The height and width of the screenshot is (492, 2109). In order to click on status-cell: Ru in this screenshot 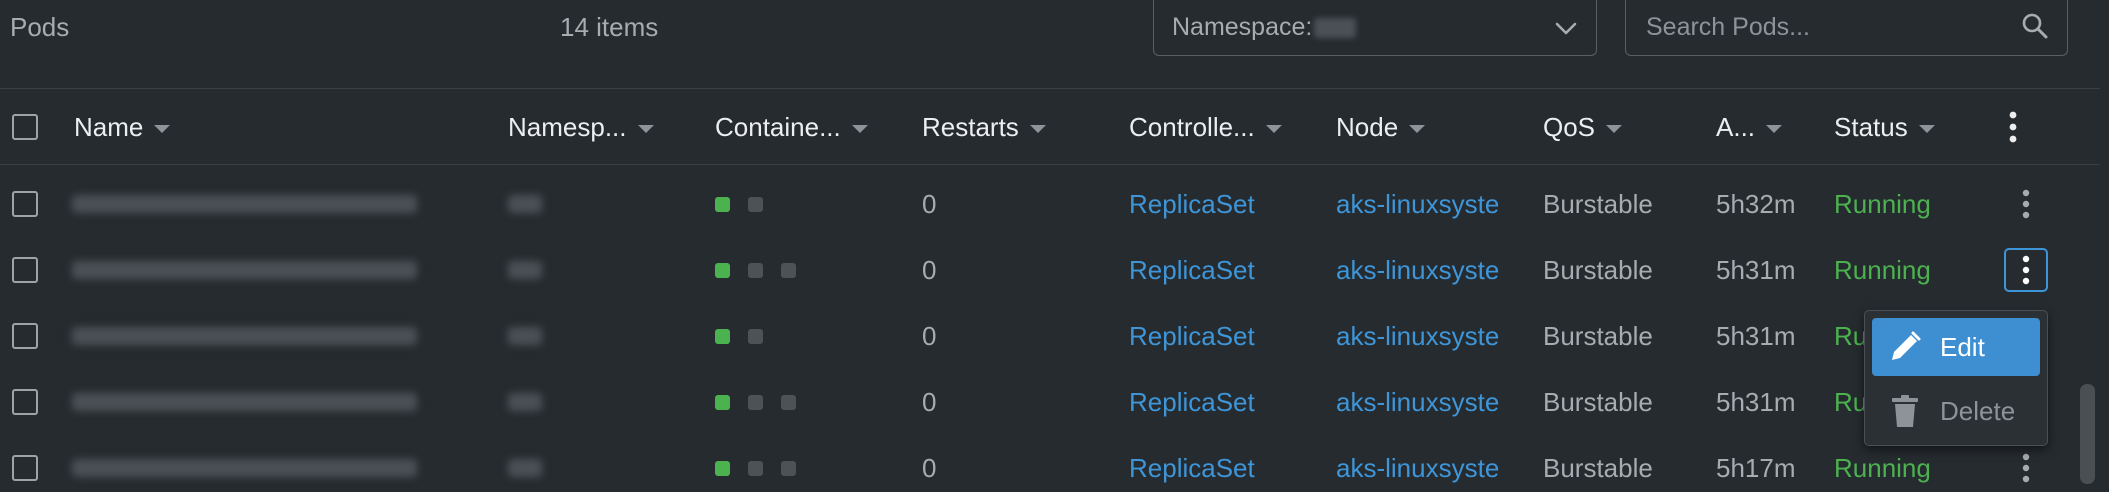, I will do `click(1851, 335)`.